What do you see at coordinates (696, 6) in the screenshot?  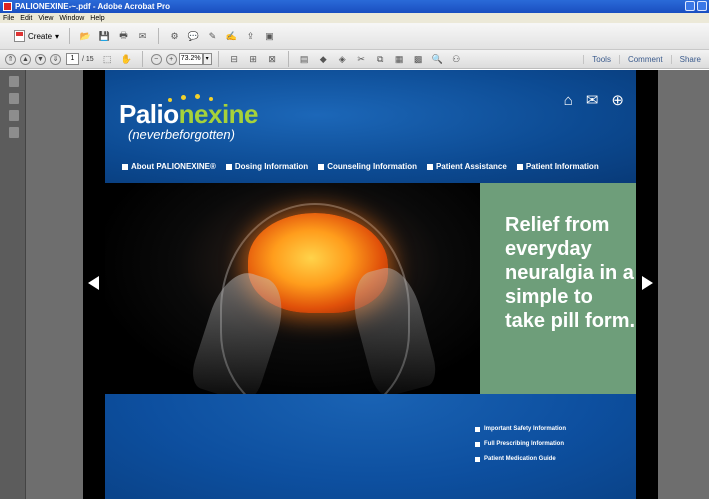 I see `window-controls` at bounding box center [696, 6].